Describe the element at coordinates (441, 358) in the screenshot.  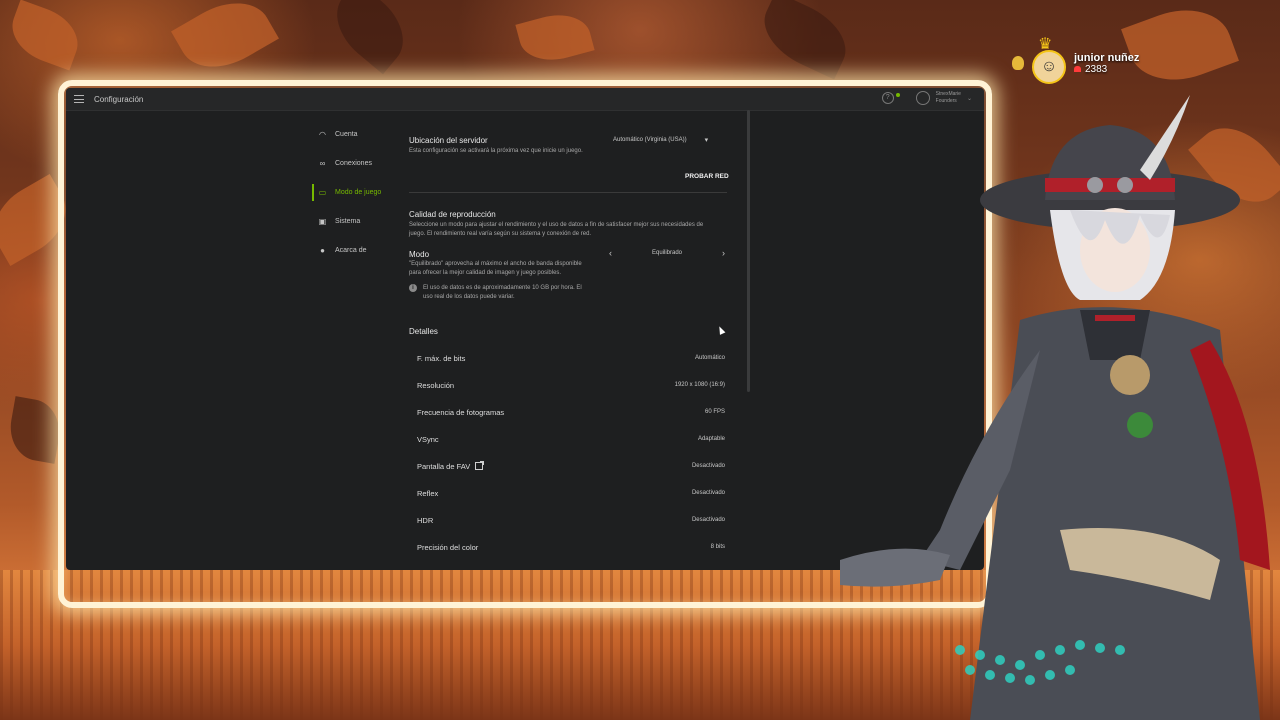
I see `detail-label: F. máx. de bits` at that location.